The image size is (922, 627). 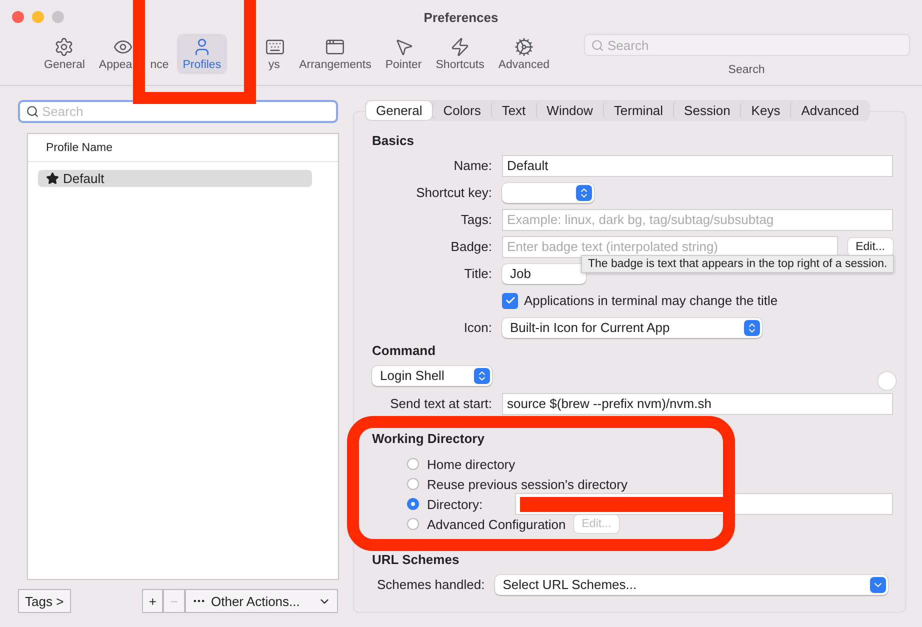 What do you see at coordinates (18, 17) in the screenshot?
I see `close-button` at bounding box center [18, 17].